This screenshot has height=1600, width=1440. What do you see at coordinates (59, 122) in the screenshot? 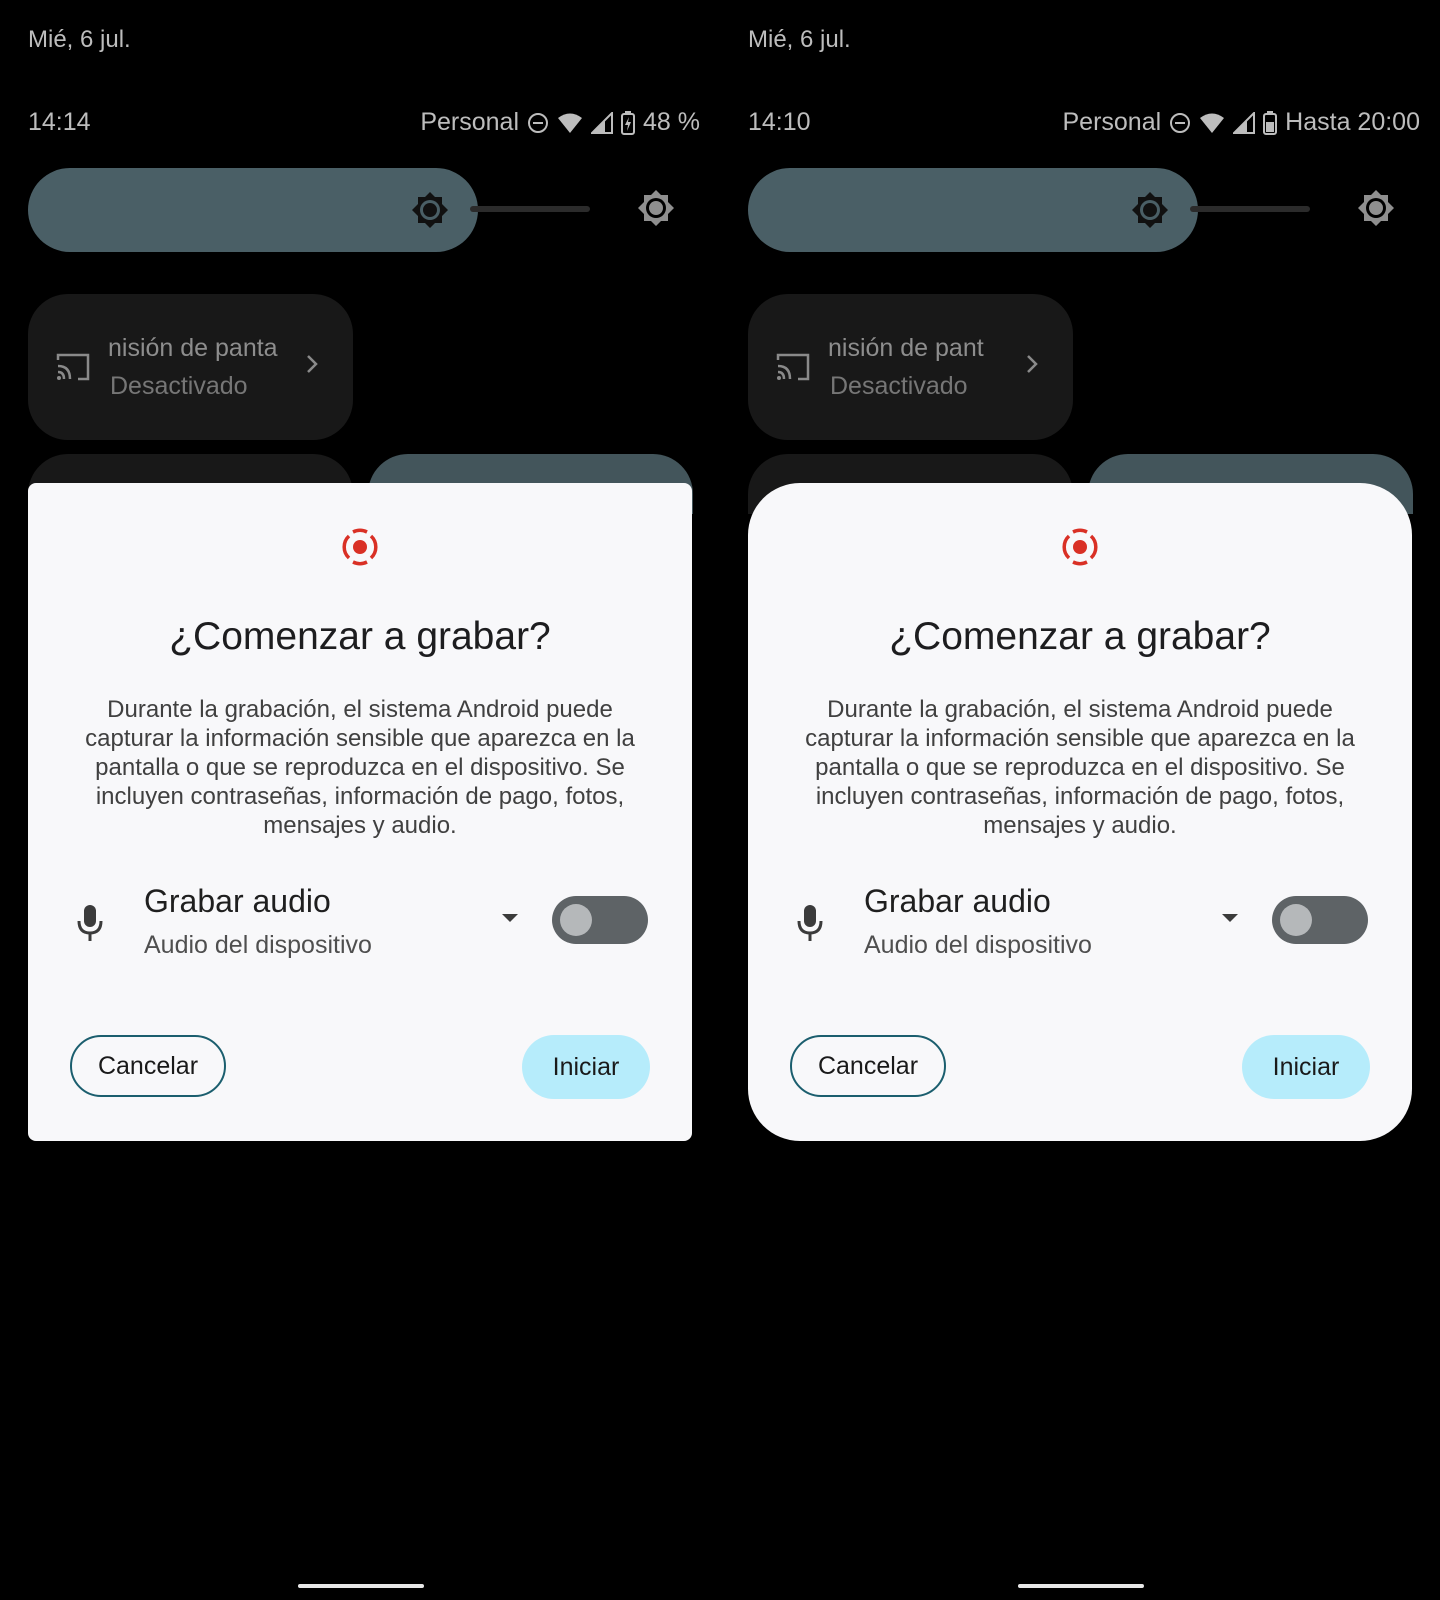
I see `status-time: 14:14` at bounding box center [59, 122].